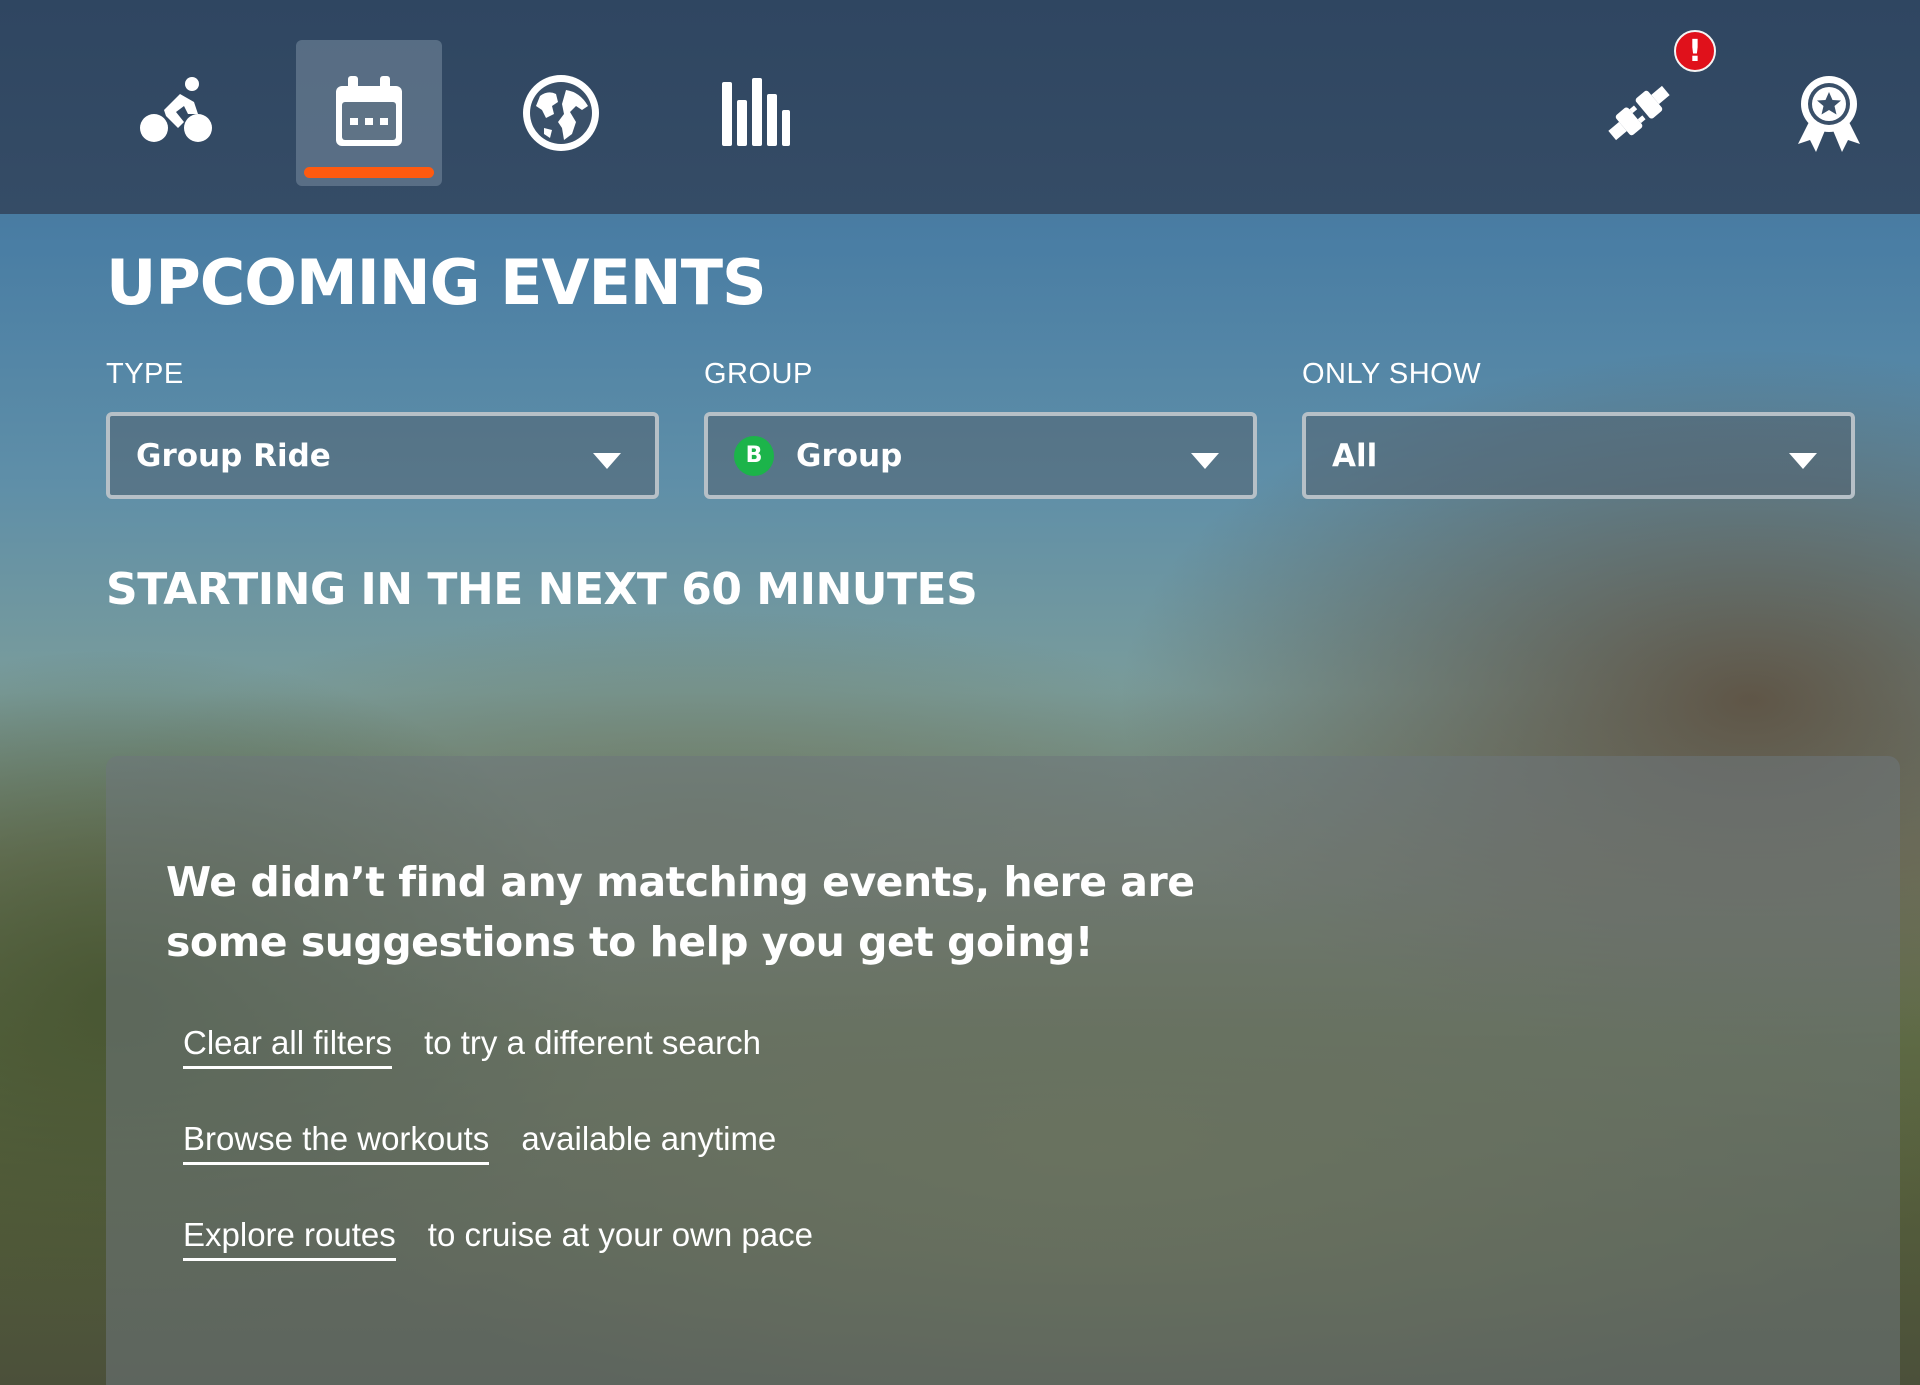  I want to click on only-show-select-value: All, so click(1355, 455).